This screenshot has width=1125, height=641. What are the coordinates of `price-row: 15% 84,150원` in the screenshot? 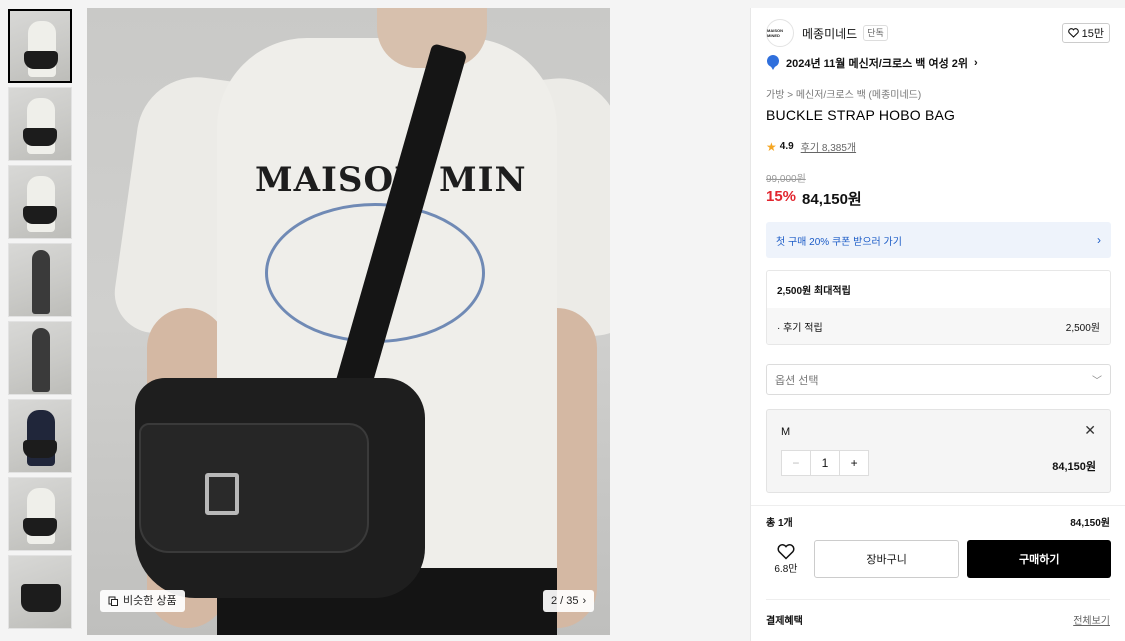 It's located at (814, 198).